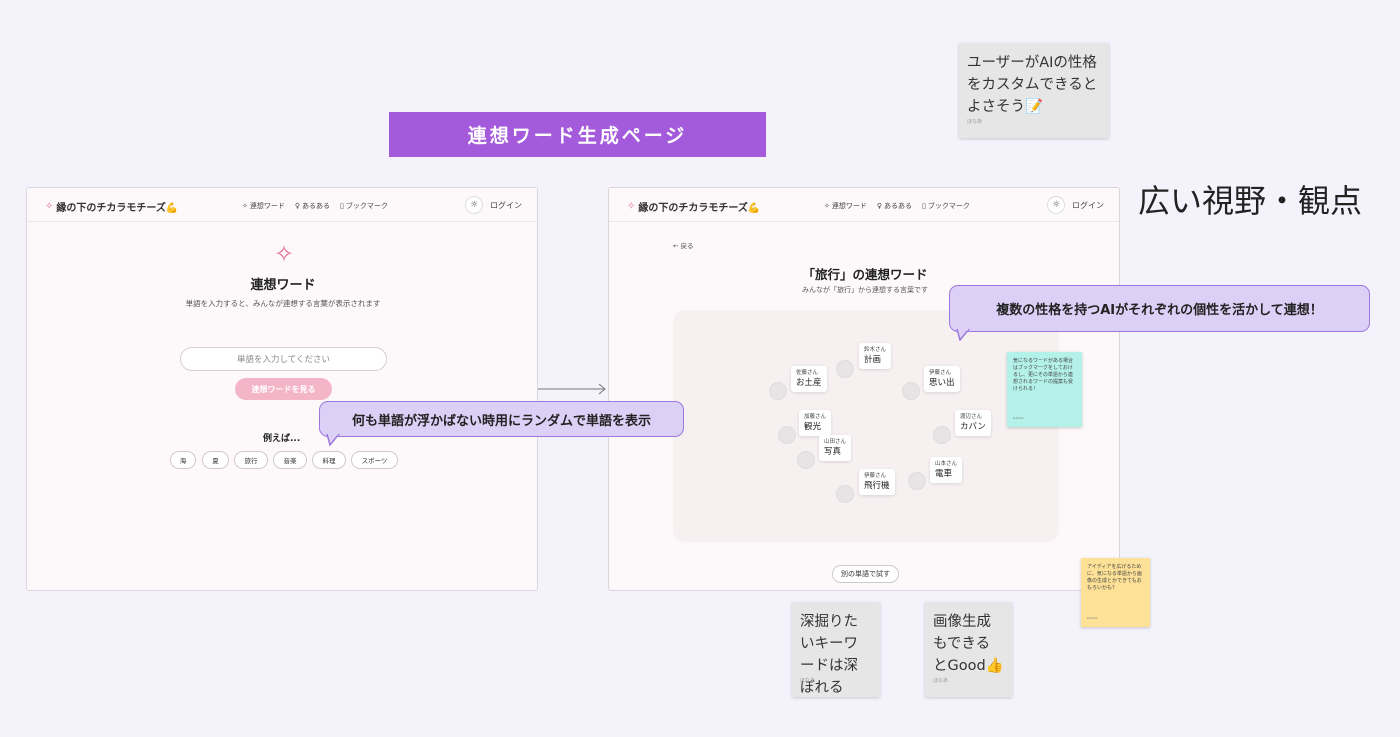 Image resolution: width=1400 pixels, height=737 pixels. I want to click on sticky-text: ユーザーがAIの性格をカスタムできるとよさそう📝, so click(1032, 85).